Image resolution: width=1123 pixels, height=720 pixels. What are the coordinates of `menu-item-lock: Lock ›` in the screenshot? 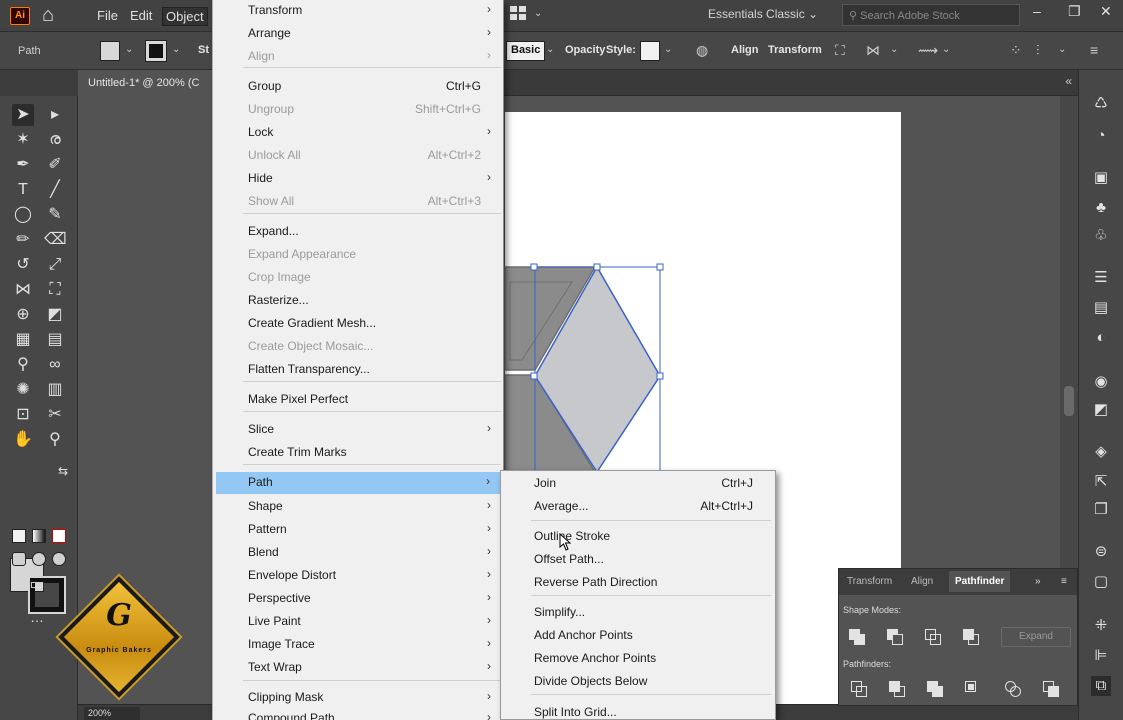 It's located at (358, 133).